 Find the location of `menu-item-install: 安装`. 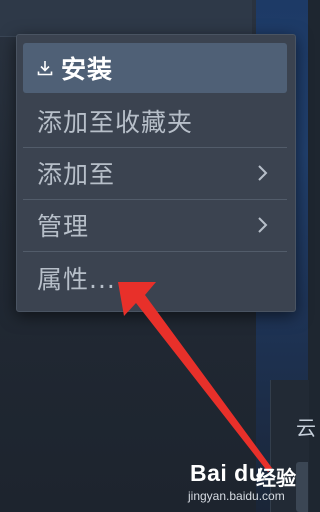

menu-item-install: 安装 is located at coordinates (155, 68).